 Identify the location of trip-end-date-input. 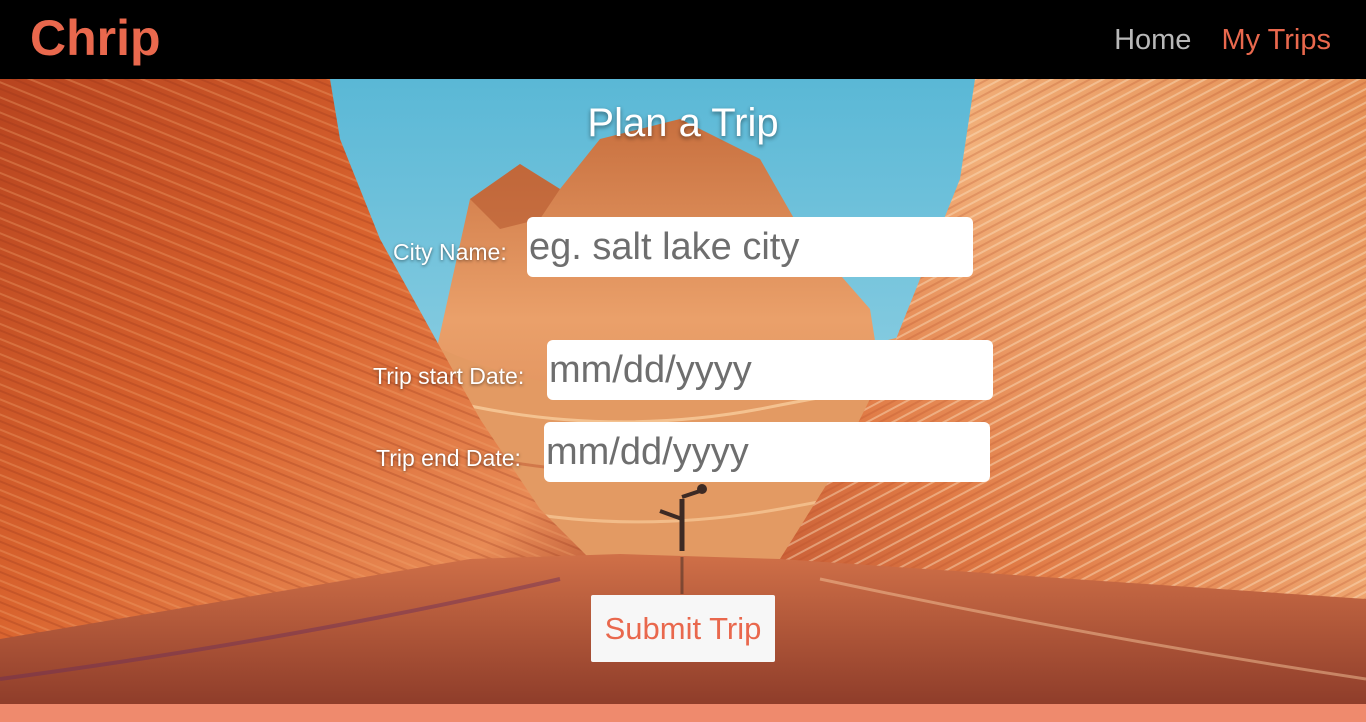
(767, 452).